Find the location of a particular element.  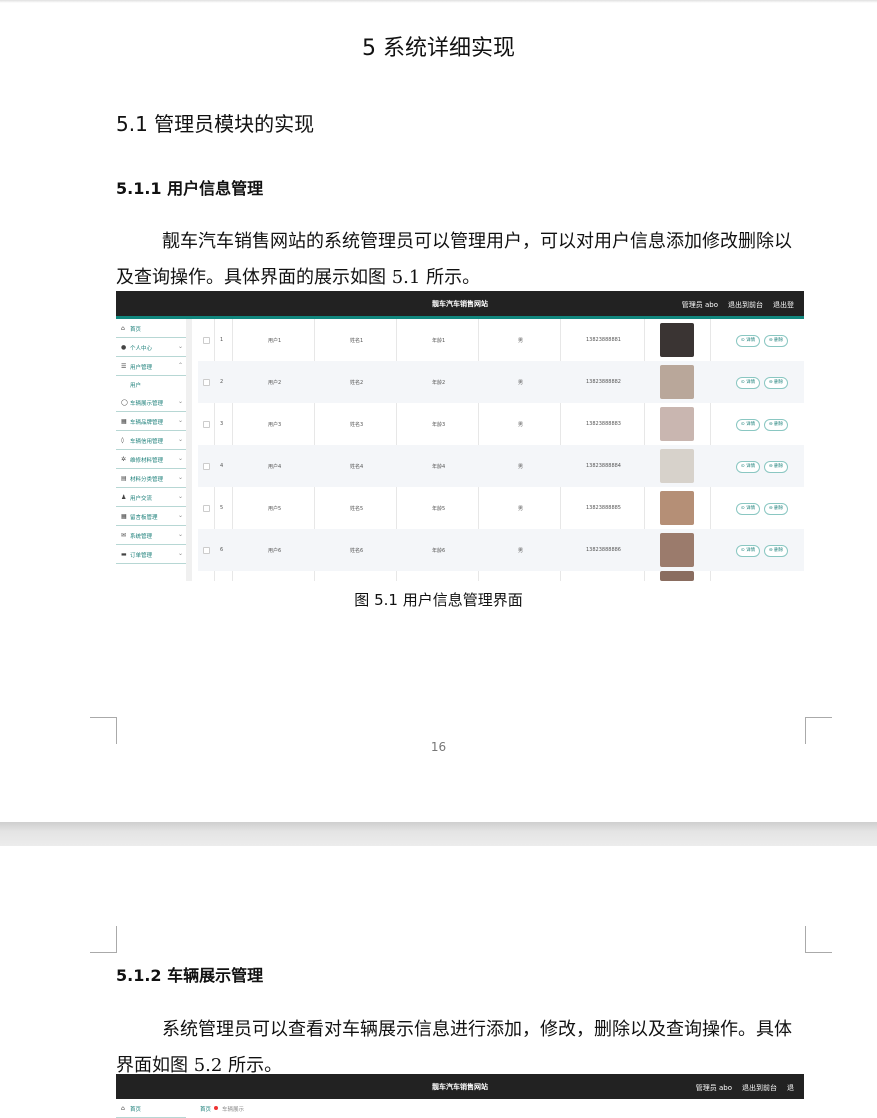

cell-age: 年龄1 is located at coordinates (439, 341).